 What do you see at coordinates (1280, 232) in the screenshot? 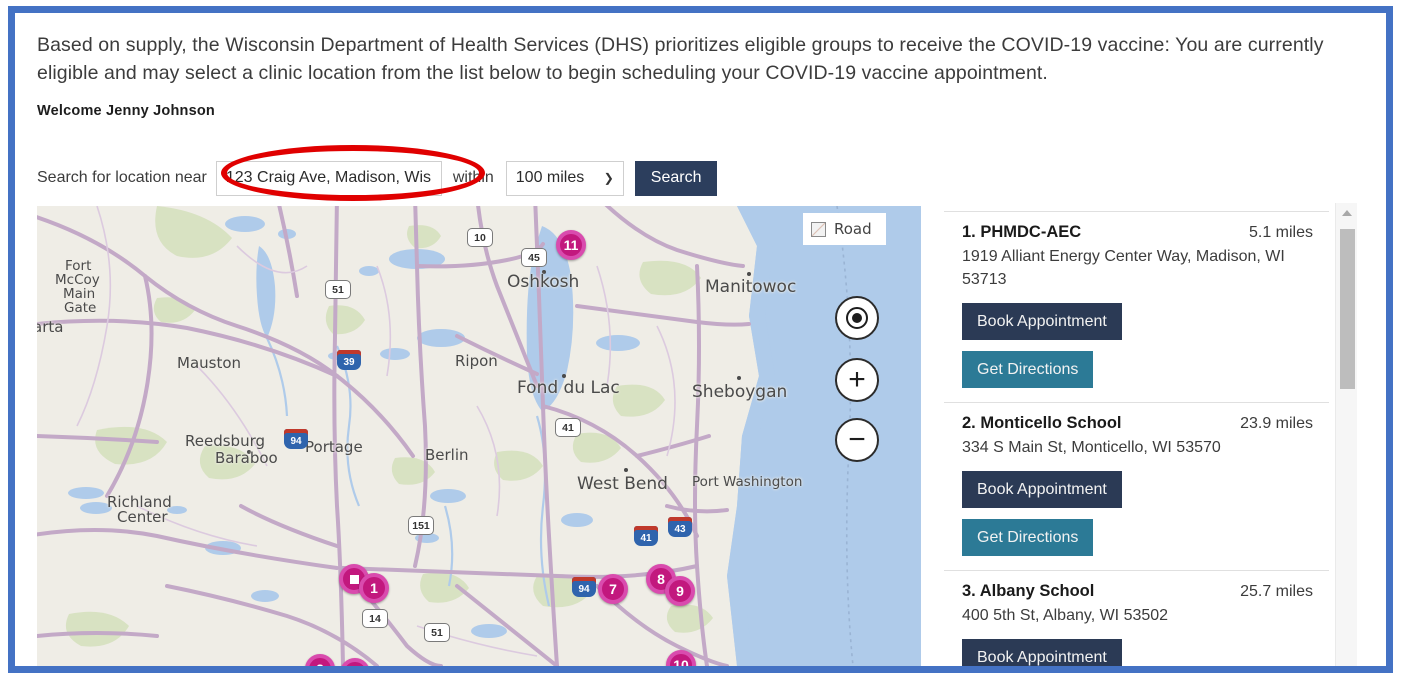
I see `clinic-distance: 5.1 miles` at bounding box center [1280, 232].